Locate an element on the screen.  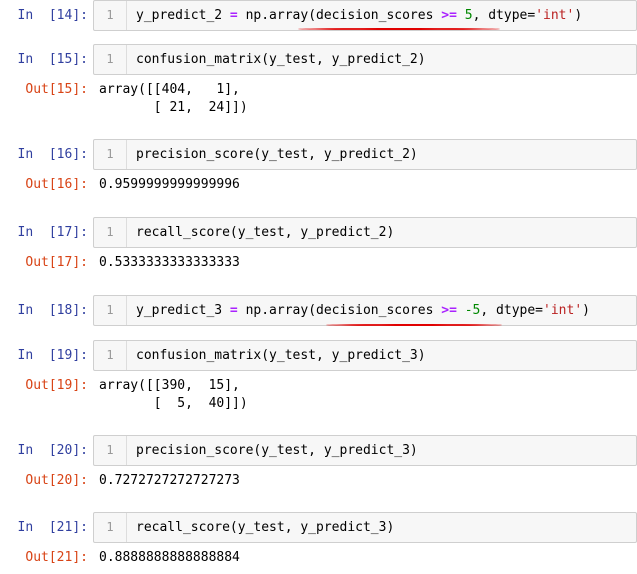
in-prompt: In [14]: is located at coordinates (52, 15).